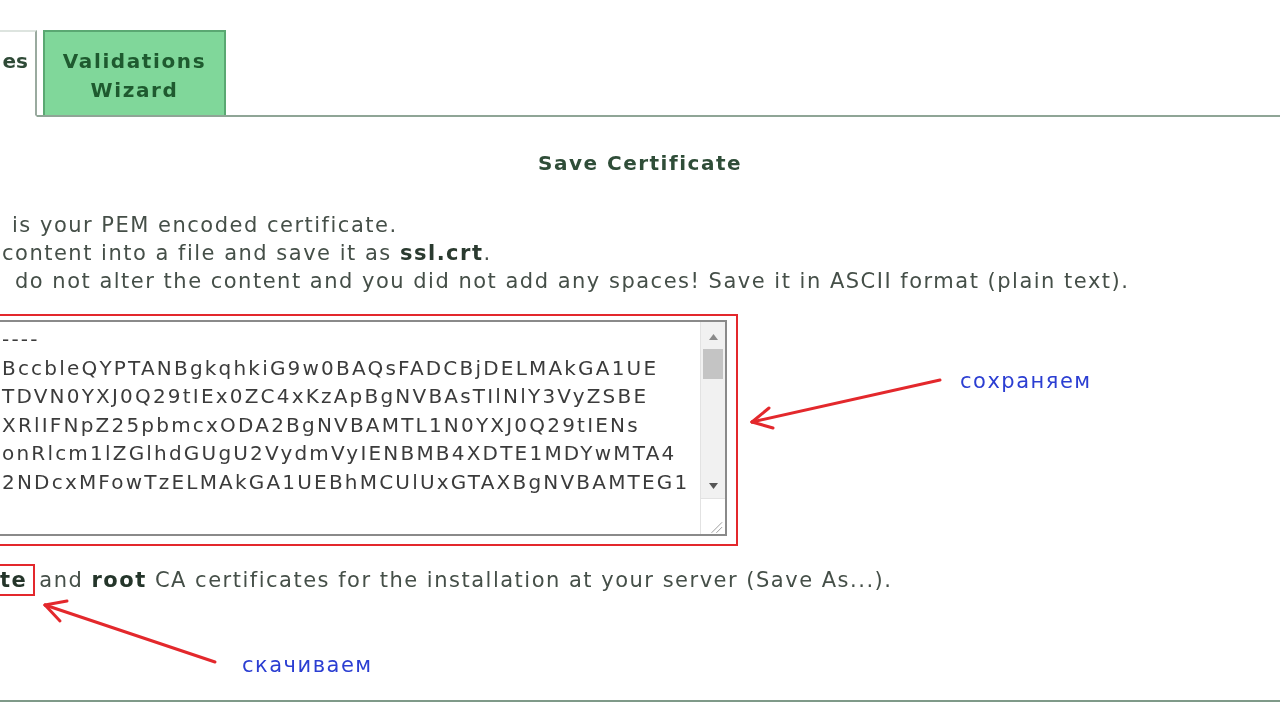 The height and width of the screenshot is (720, 1280). I want to click on scroll-down-icon, so click(713, 486).